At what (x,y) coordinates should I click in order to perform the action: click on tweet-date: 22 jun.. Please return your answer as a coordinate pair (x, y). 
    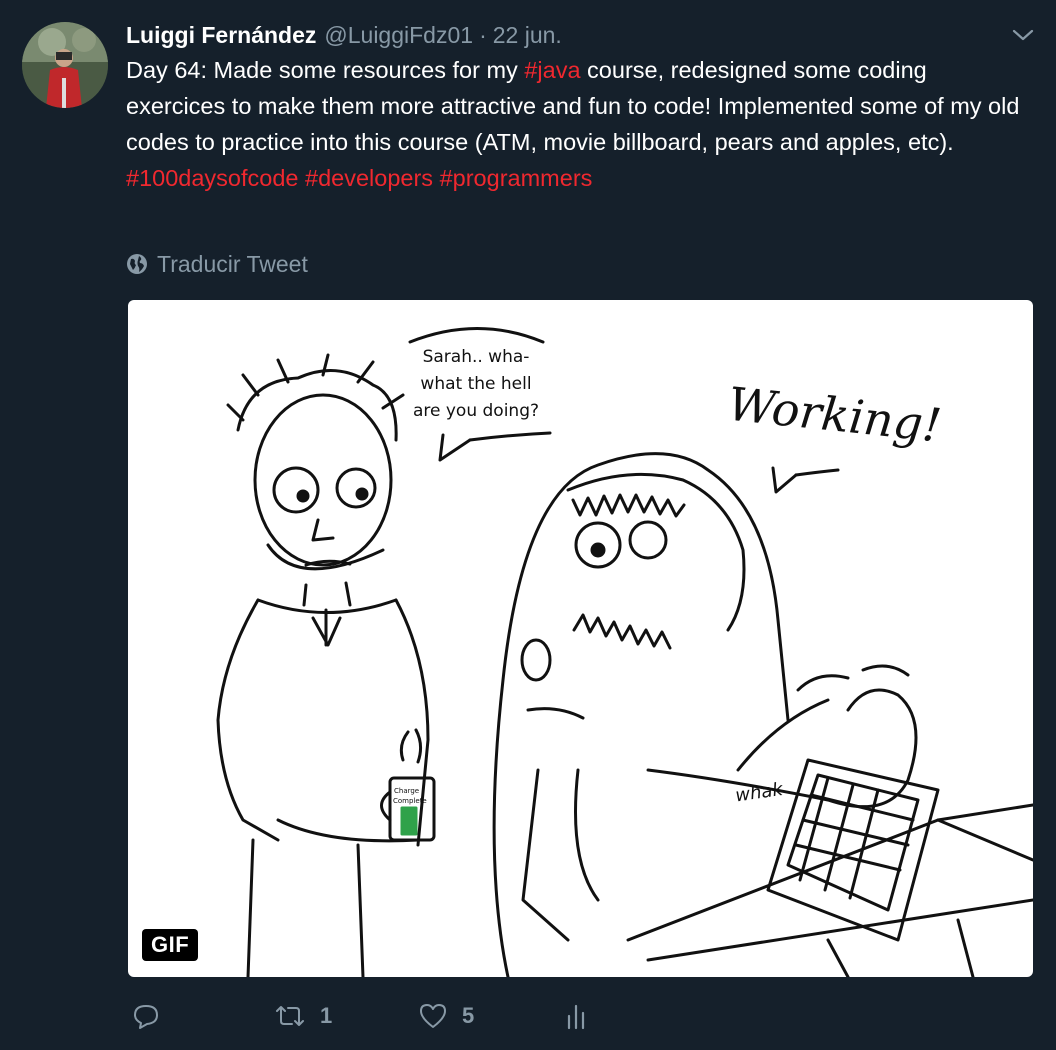
    Looking at the image, I should click on (527, 35).